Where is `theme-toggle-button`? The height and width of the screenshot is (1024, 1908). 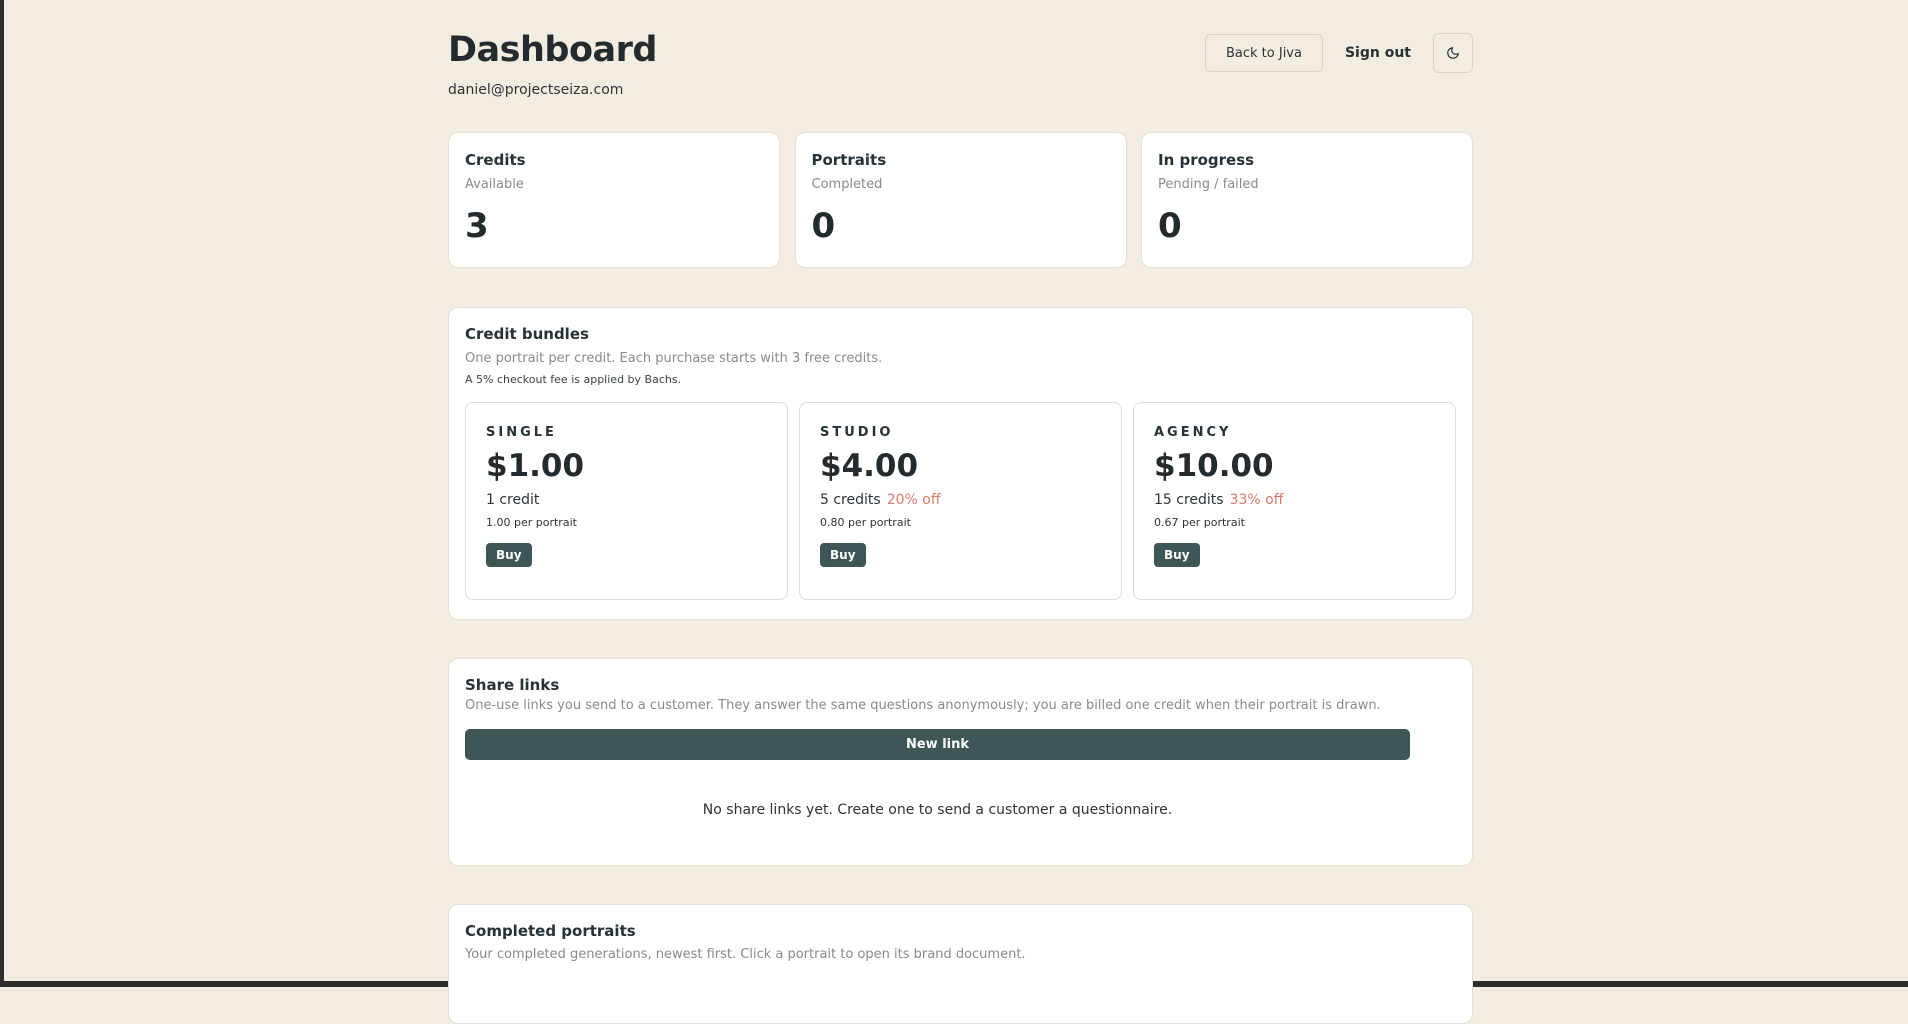
theme-toggle-button is located at coordinates (1453, 53).